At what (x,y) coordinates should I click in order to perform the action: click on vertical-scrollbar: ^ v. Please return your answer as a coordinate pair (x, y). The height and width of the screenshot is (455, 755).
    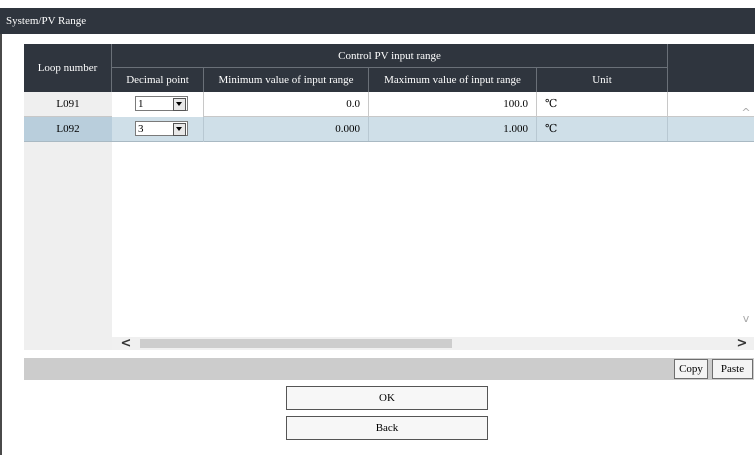
    Looking at the image, I should click on (746, 213).